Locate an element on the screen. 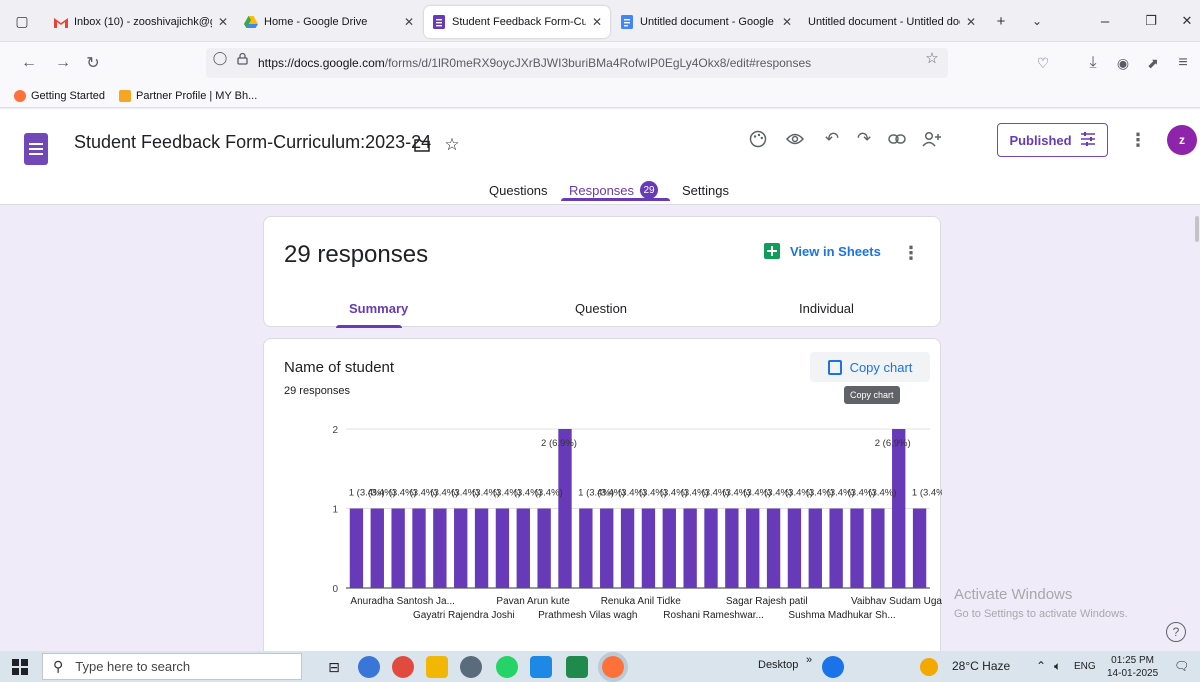 This screenshot has width=1200, height=682. window-close-icon: ✕ is located at coordinates (1187, 21).